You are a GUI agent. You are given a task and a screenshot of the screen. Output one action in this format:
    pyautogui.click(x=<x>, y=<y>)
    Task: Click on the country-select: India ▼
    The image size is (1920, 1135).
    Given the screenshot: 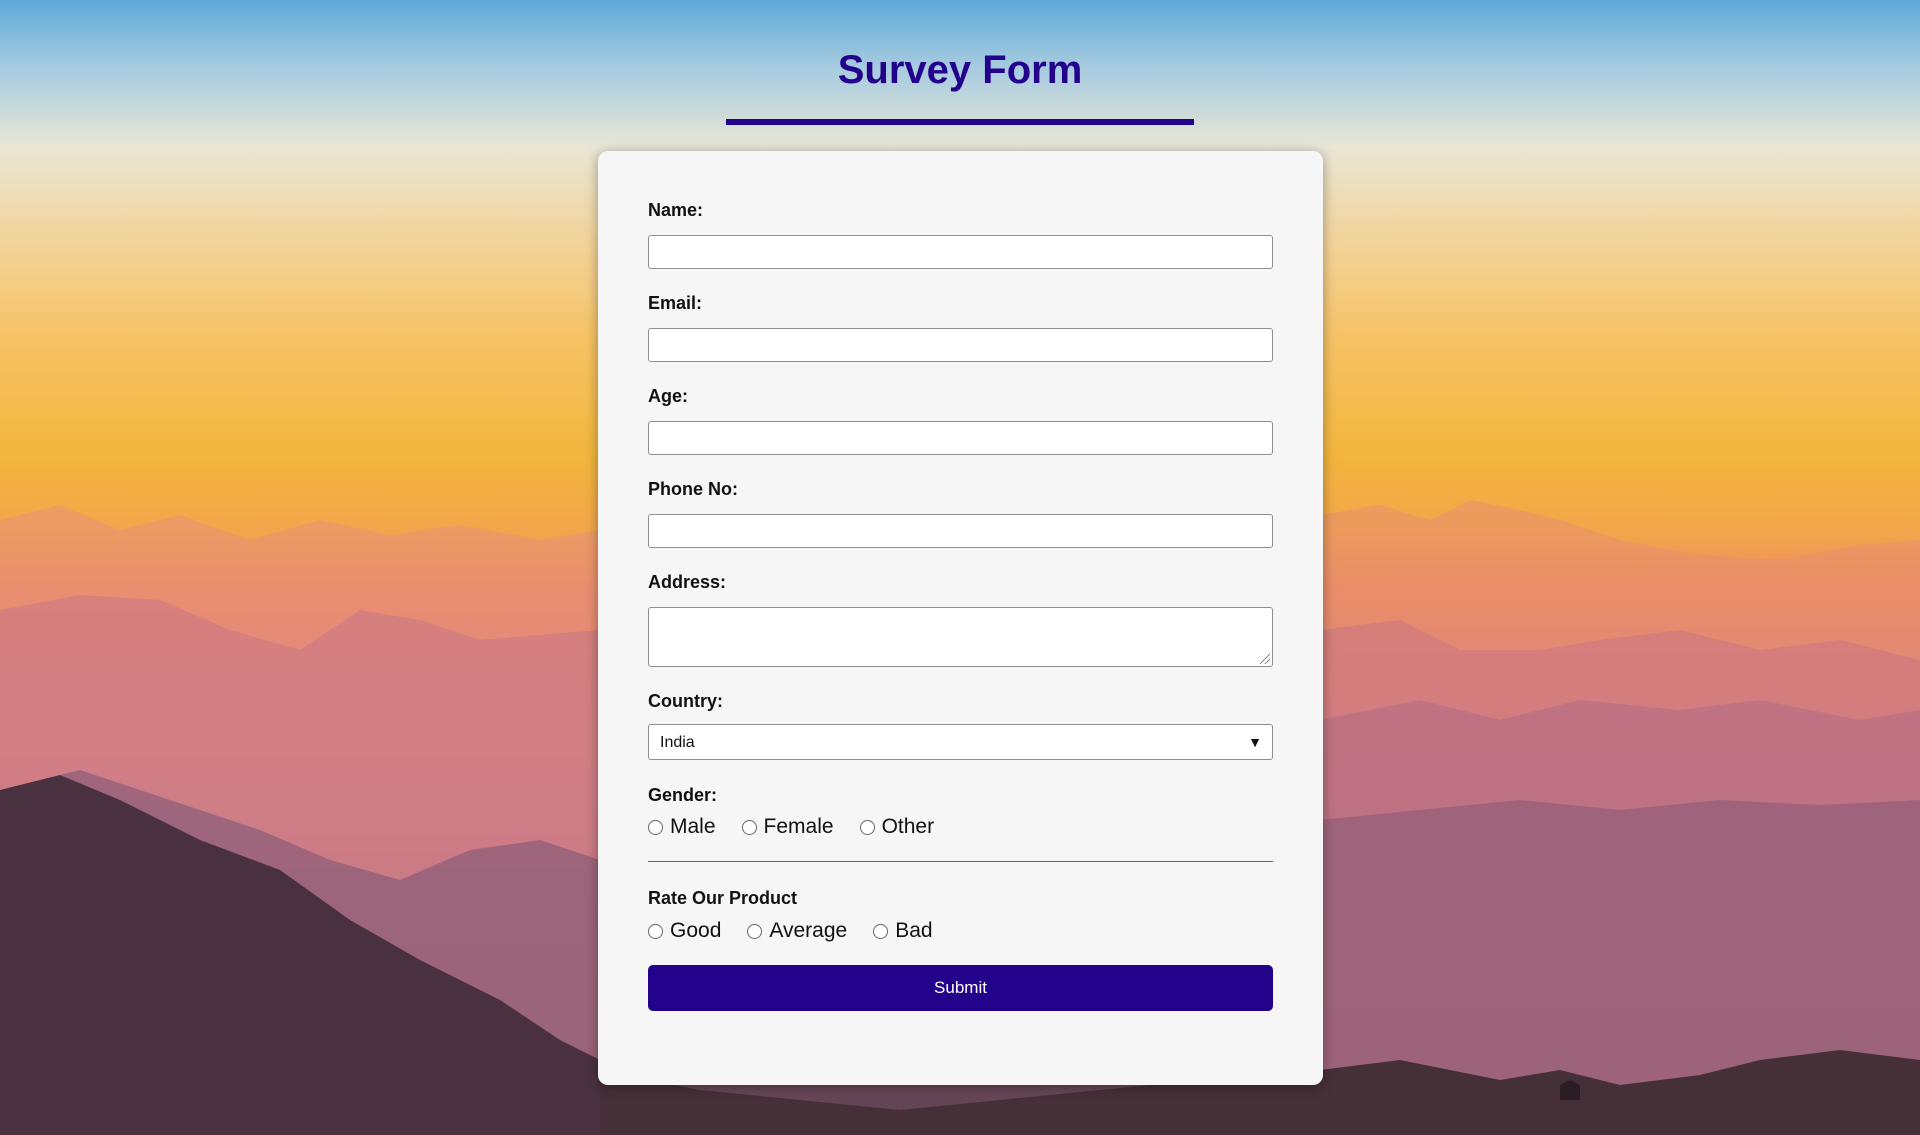 What is the action you would take?
    pyautogui.click(x=960, y=742)
    